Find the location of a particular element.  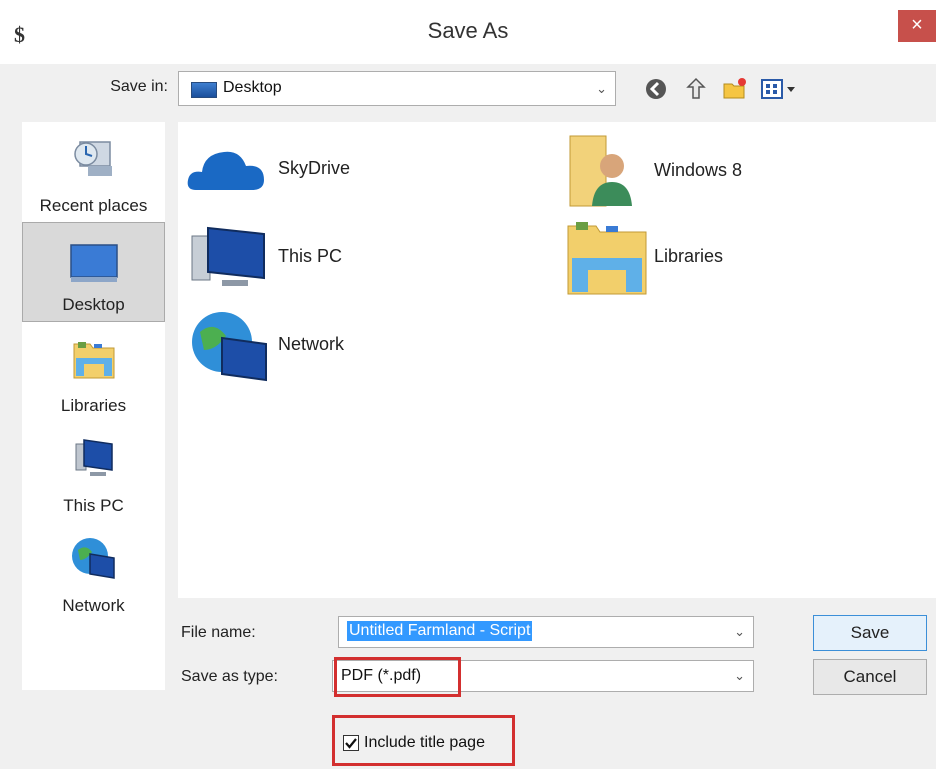

place-recent-places: Recent places is located at coordinates (93, 174).